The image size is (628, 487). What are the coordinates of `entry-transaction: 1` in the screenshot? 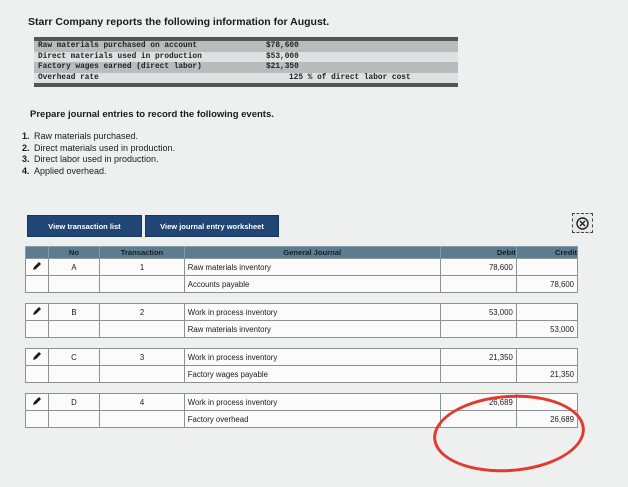 It's located at (142, 267).